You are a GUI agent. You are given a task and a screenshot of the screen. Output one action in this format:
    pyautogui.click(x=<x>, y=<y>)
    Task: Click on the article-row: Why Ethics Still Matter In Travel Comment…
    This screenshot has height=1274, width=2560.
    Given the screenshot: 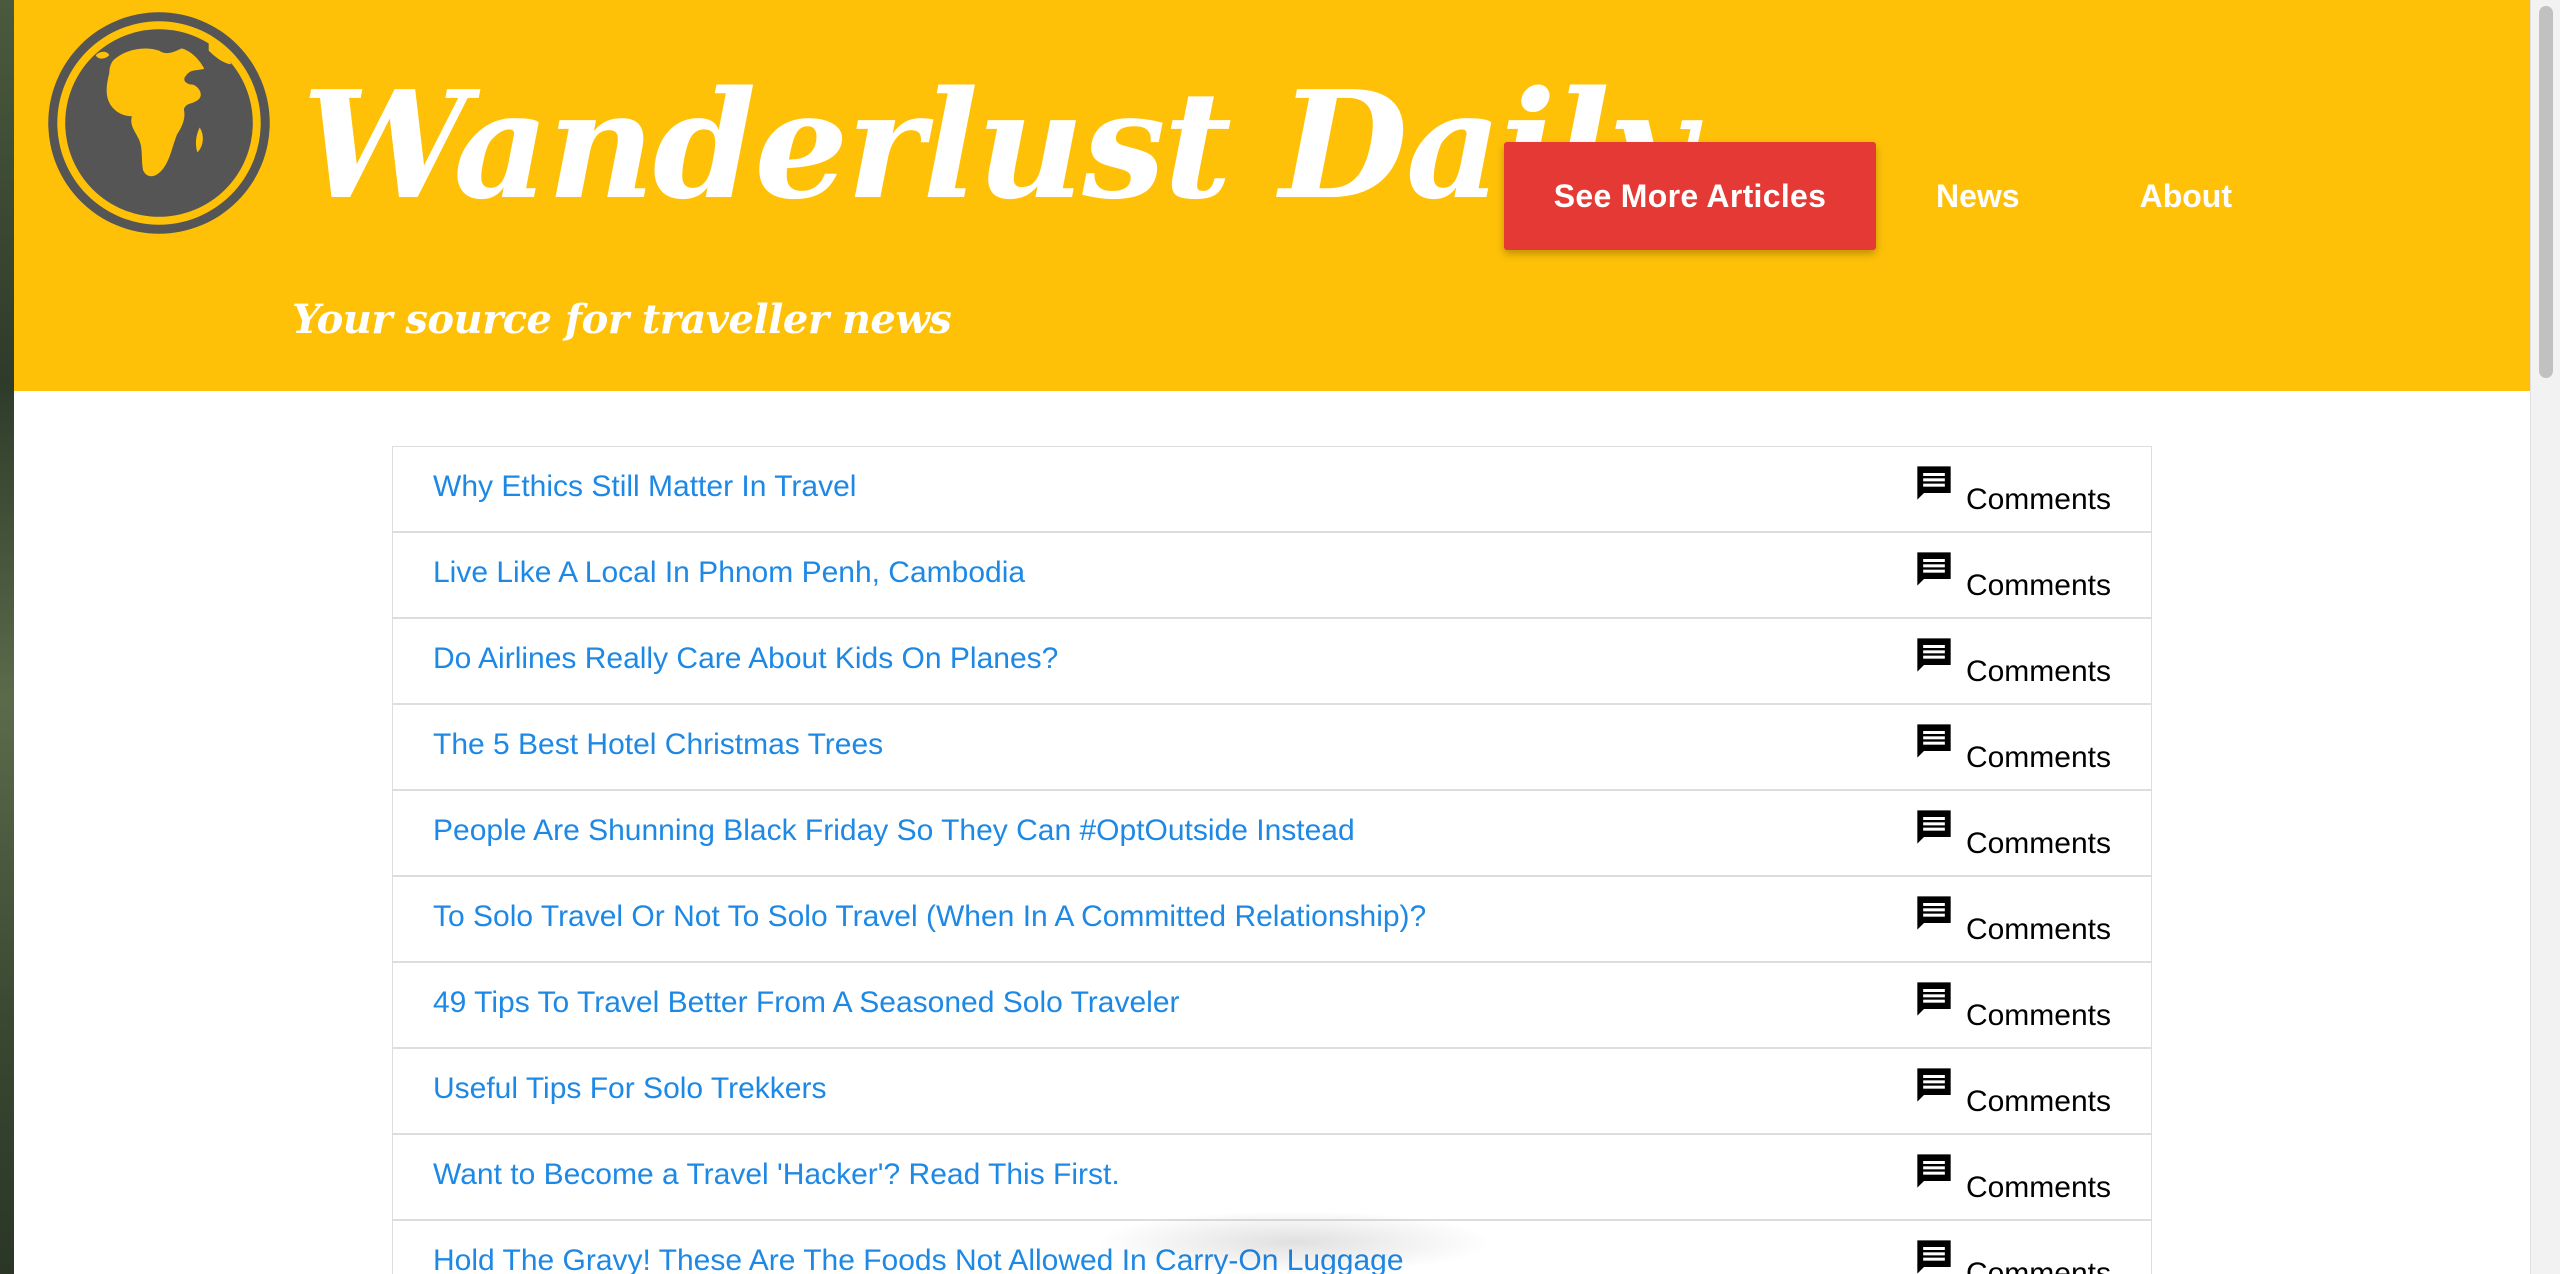 What is the action you would take?
    pyautogui.click(x=1272, y=490)
    